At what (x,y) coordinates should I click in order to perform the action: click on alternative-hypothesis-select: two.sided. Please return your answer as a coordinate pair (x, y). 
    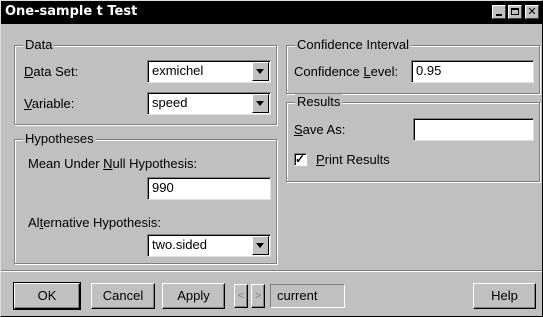
    Looking at the image, I should click on (209, 245).